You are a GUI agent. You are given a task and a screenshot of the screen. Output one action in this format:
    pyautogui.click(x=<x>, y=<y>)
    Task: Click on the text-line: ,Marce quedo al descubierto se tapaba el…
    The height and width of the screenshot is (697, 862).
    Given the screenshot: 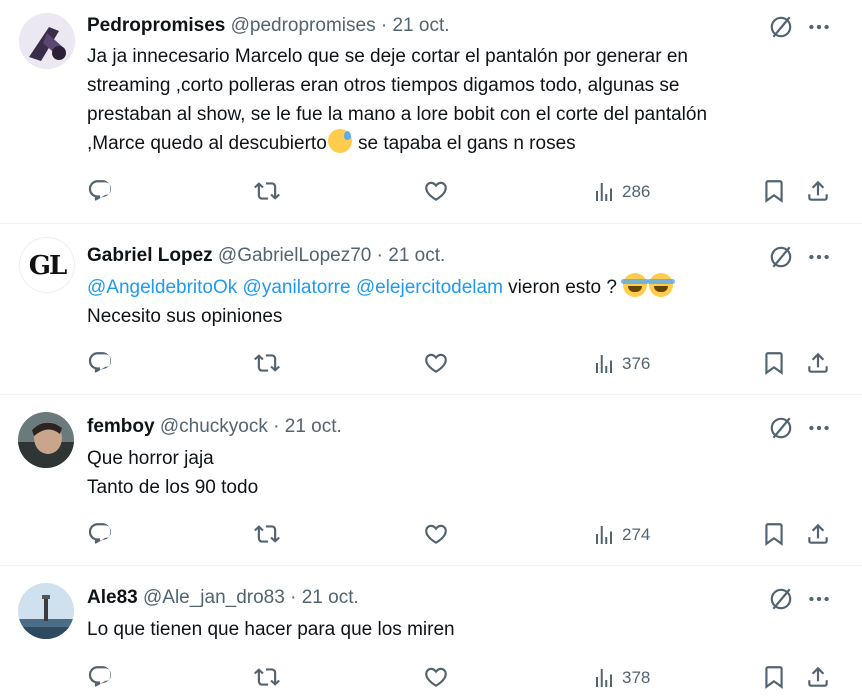 What is the action you would take?
    pyautogui.click(x=457, y=143)
    